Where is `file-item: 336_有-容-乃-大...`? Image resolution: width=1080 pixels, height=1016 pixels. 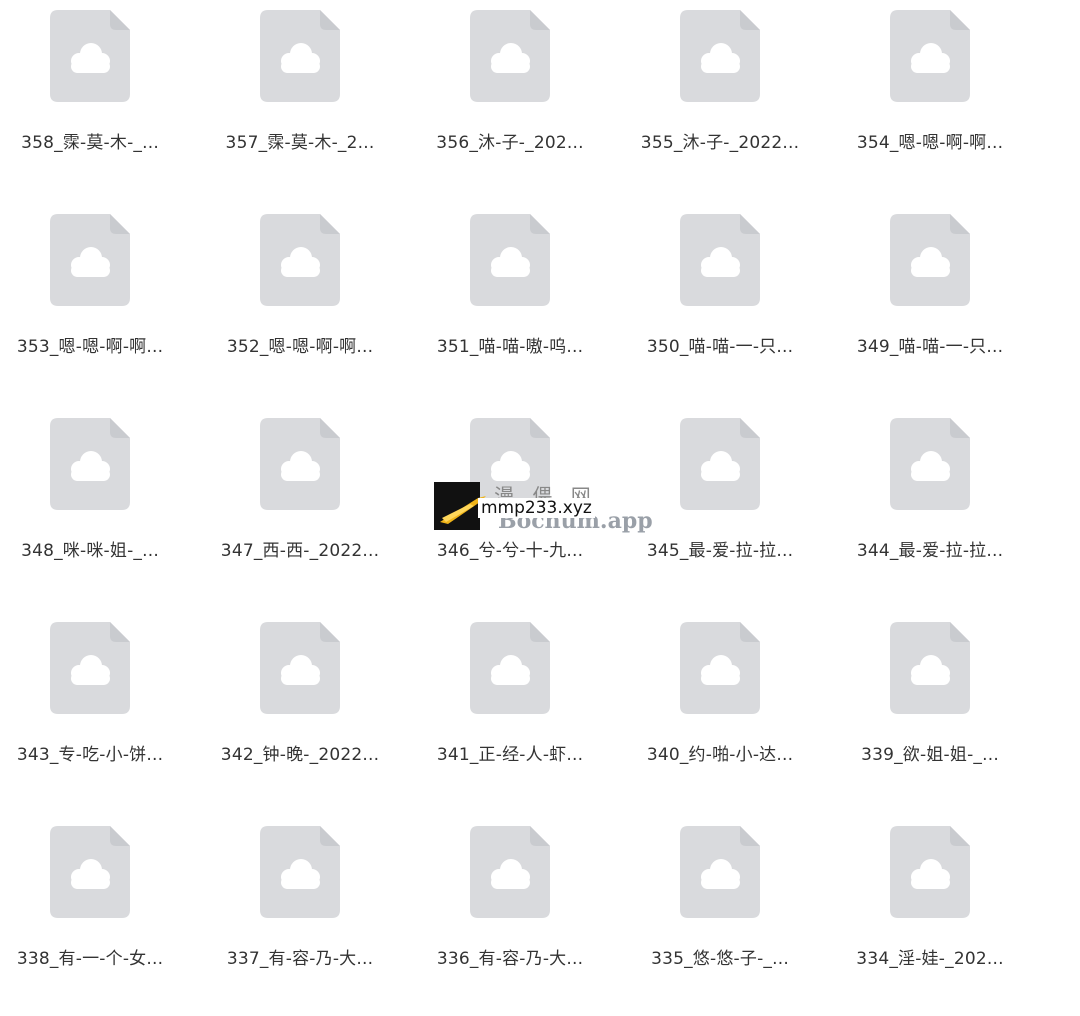
file-item: 336_有-容-乃-大... is located at coordinates (527, 916).